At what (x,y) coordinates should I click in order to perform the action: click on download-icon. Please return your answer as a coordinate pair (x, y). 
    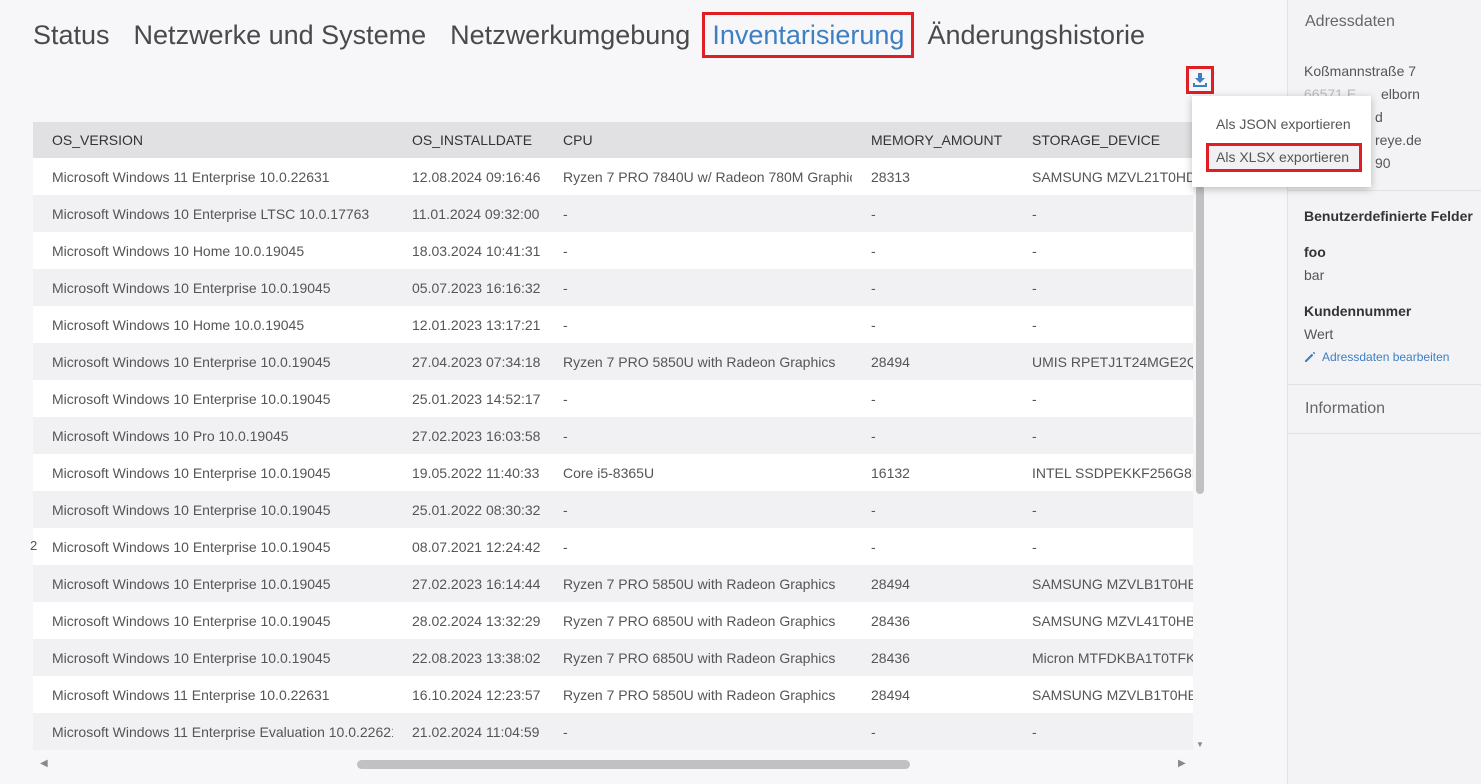
    Looking at the image, I should click on (1200, 80).